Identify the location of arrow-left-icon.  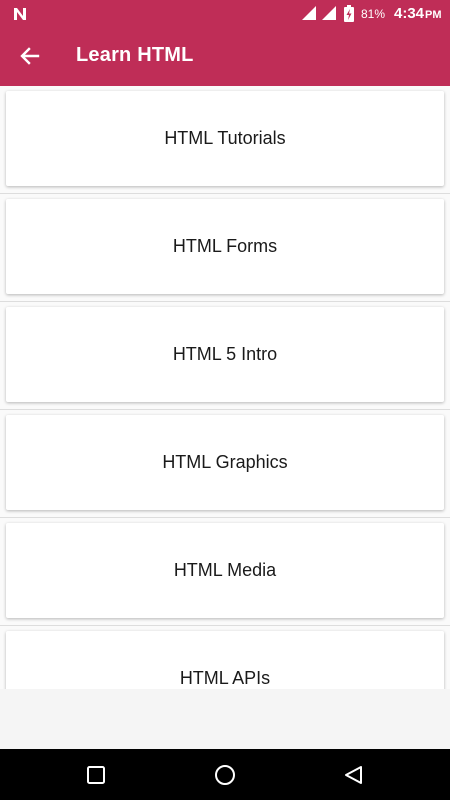
(30, 56).